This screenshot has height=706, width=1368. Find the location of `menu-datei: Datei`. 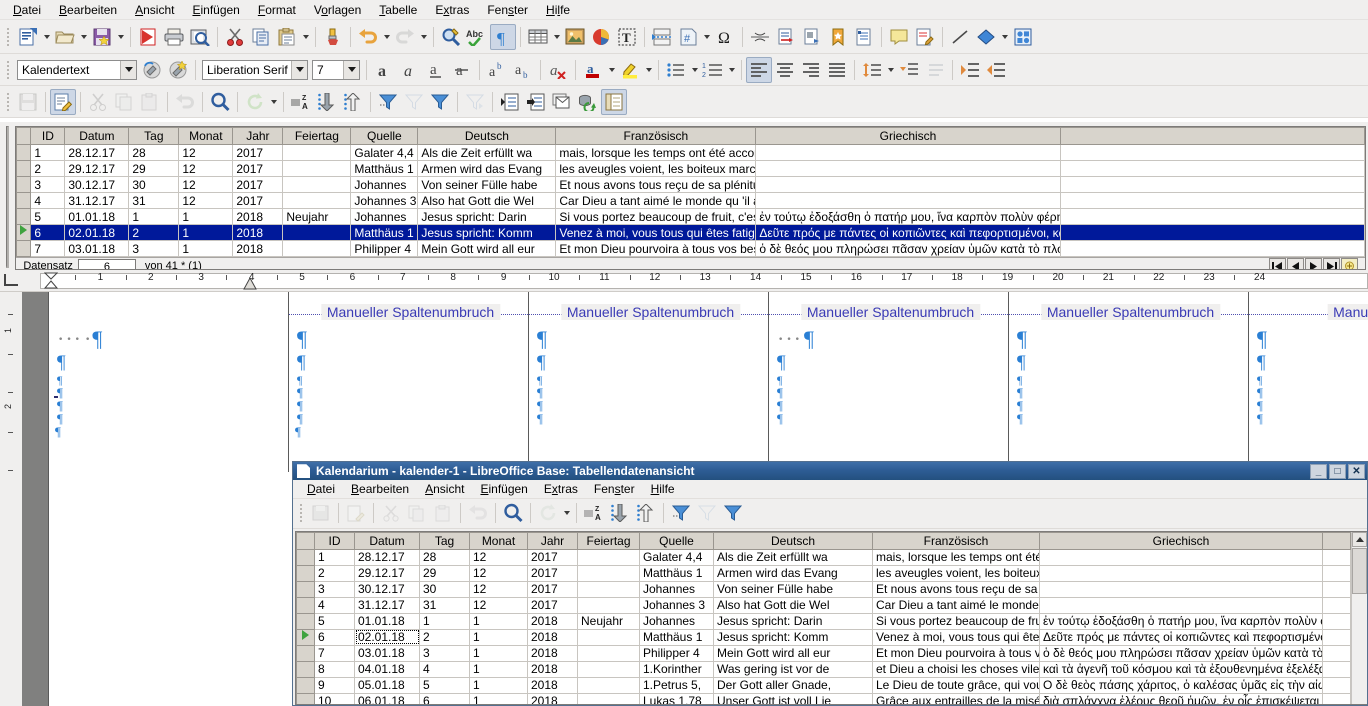

menu-datei: Datei is located at coordinates (27, 10).